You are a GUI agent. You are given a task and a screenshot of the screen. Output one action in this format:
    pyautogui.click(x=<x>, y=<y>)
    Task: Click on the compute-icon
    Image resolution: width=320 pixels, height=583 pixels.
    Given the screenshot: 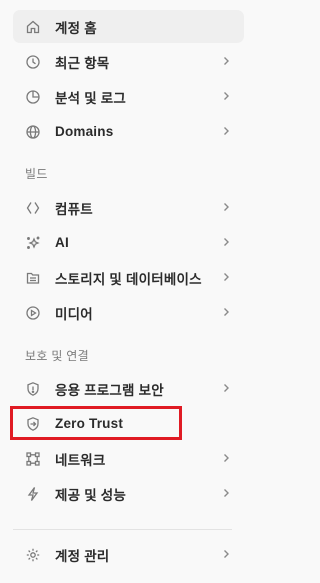 What is the action you would take?
    pyautogui.click(x=33, y=208)
    